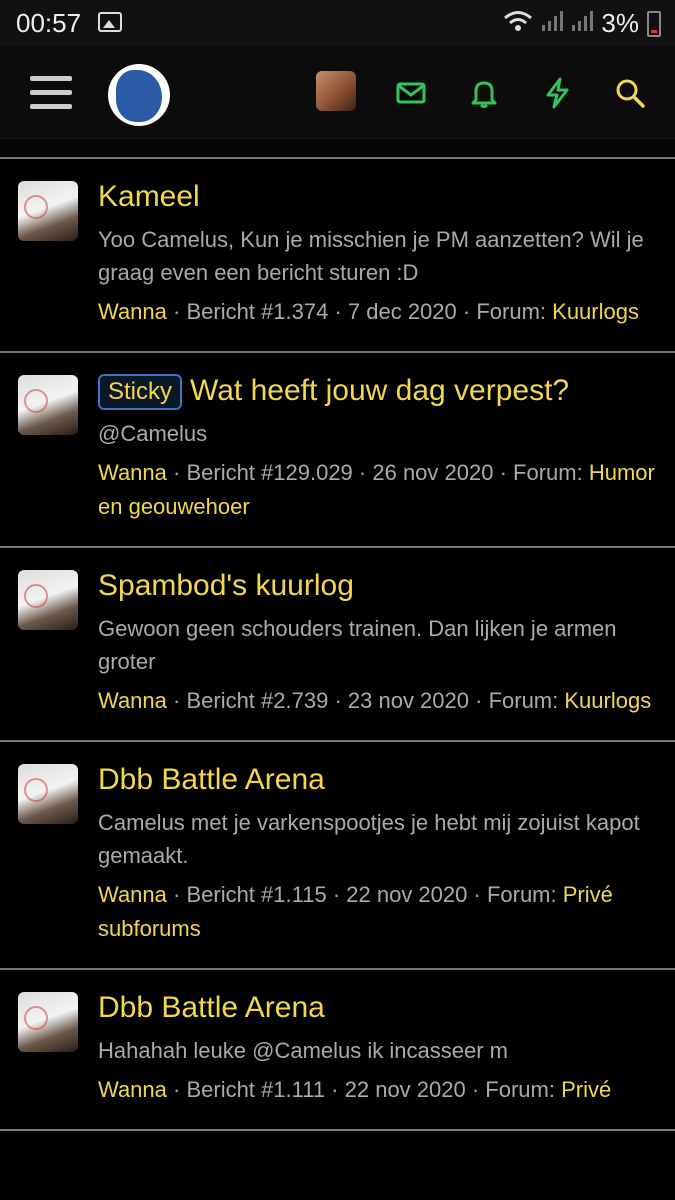 The width and height of the screenshot is (675, 1200). What do you see at coordinates (51, 93) in the screenshot?
I see `menu-icon` at bounding box center [51, 93].